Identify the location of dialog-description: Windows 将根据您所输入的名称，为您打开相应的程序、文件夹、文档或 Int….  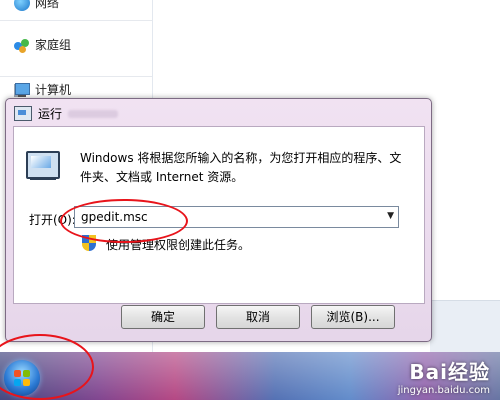
(241, 167).